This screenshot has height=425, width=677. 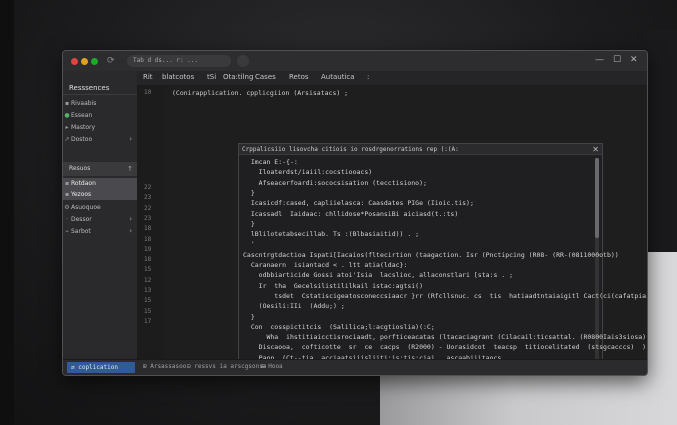 I want to click on sidebar-item-label: Rotdaon, so click(x=83, y=183).